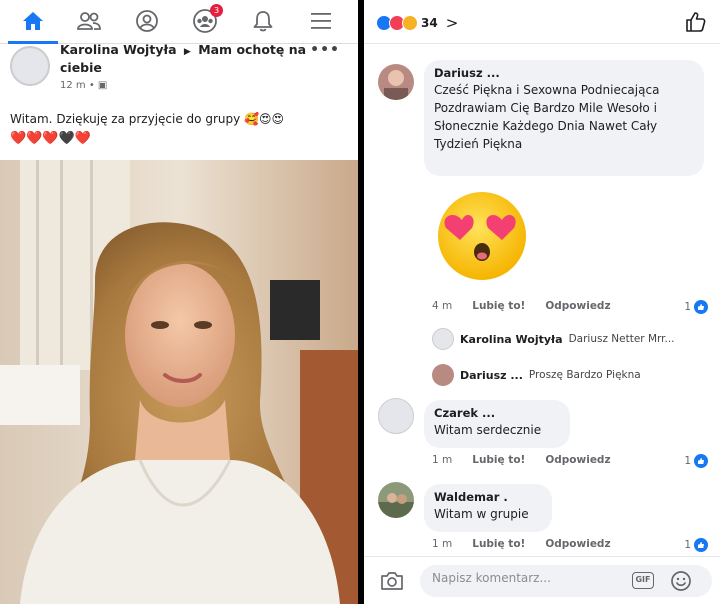 The width and height of the screenshot is (720, 604). I want to click on comment-input, so click(522, 578).